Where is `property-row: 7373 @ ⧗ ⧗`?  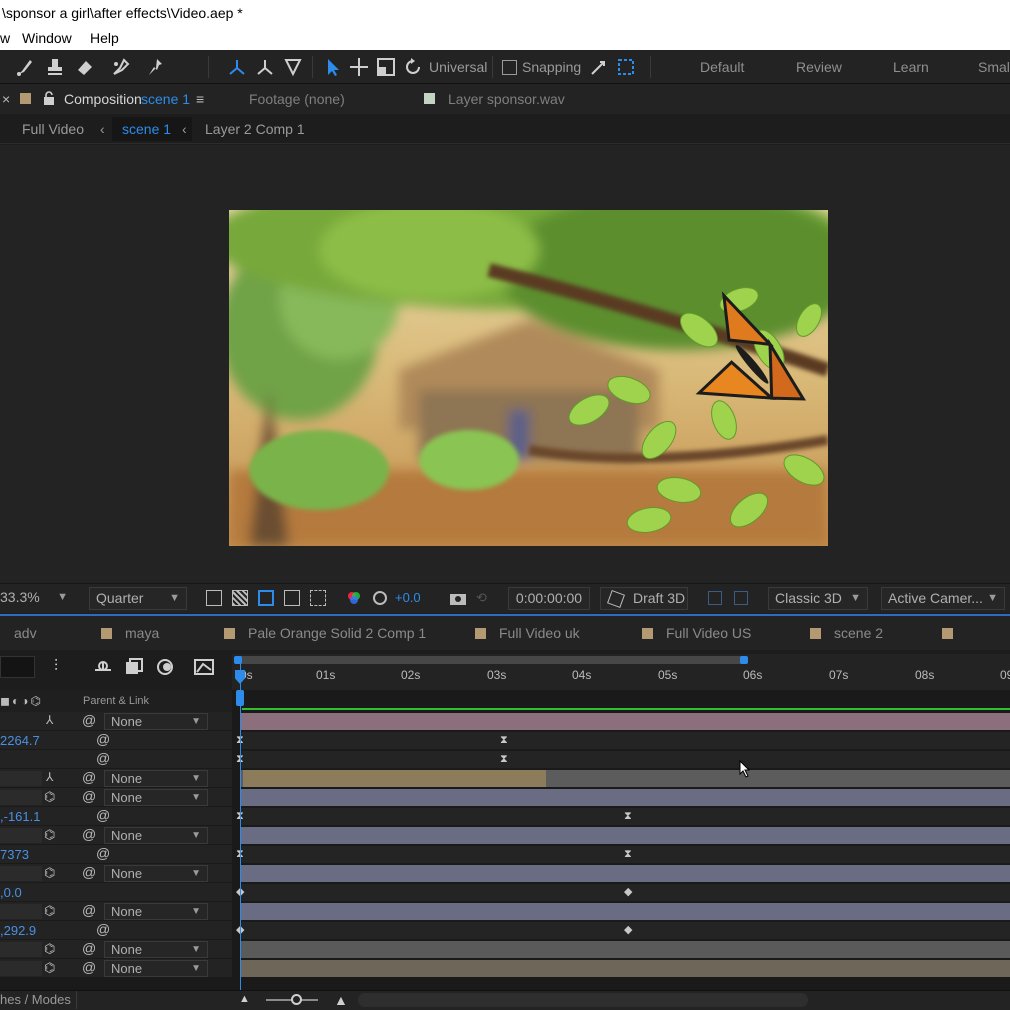
property-row: 7373 @ ⧗ ⧗ is located at coordinates (505, 854).